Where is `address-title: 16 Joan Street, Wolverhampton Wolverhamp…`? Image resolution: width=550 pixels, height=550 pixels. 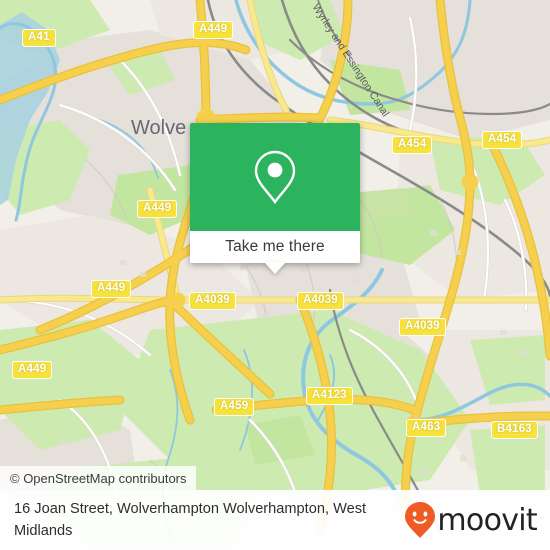 address-title: 16 Joan Street, Wolverhampton Wolverhamp… is located at coordinates (190, 520).